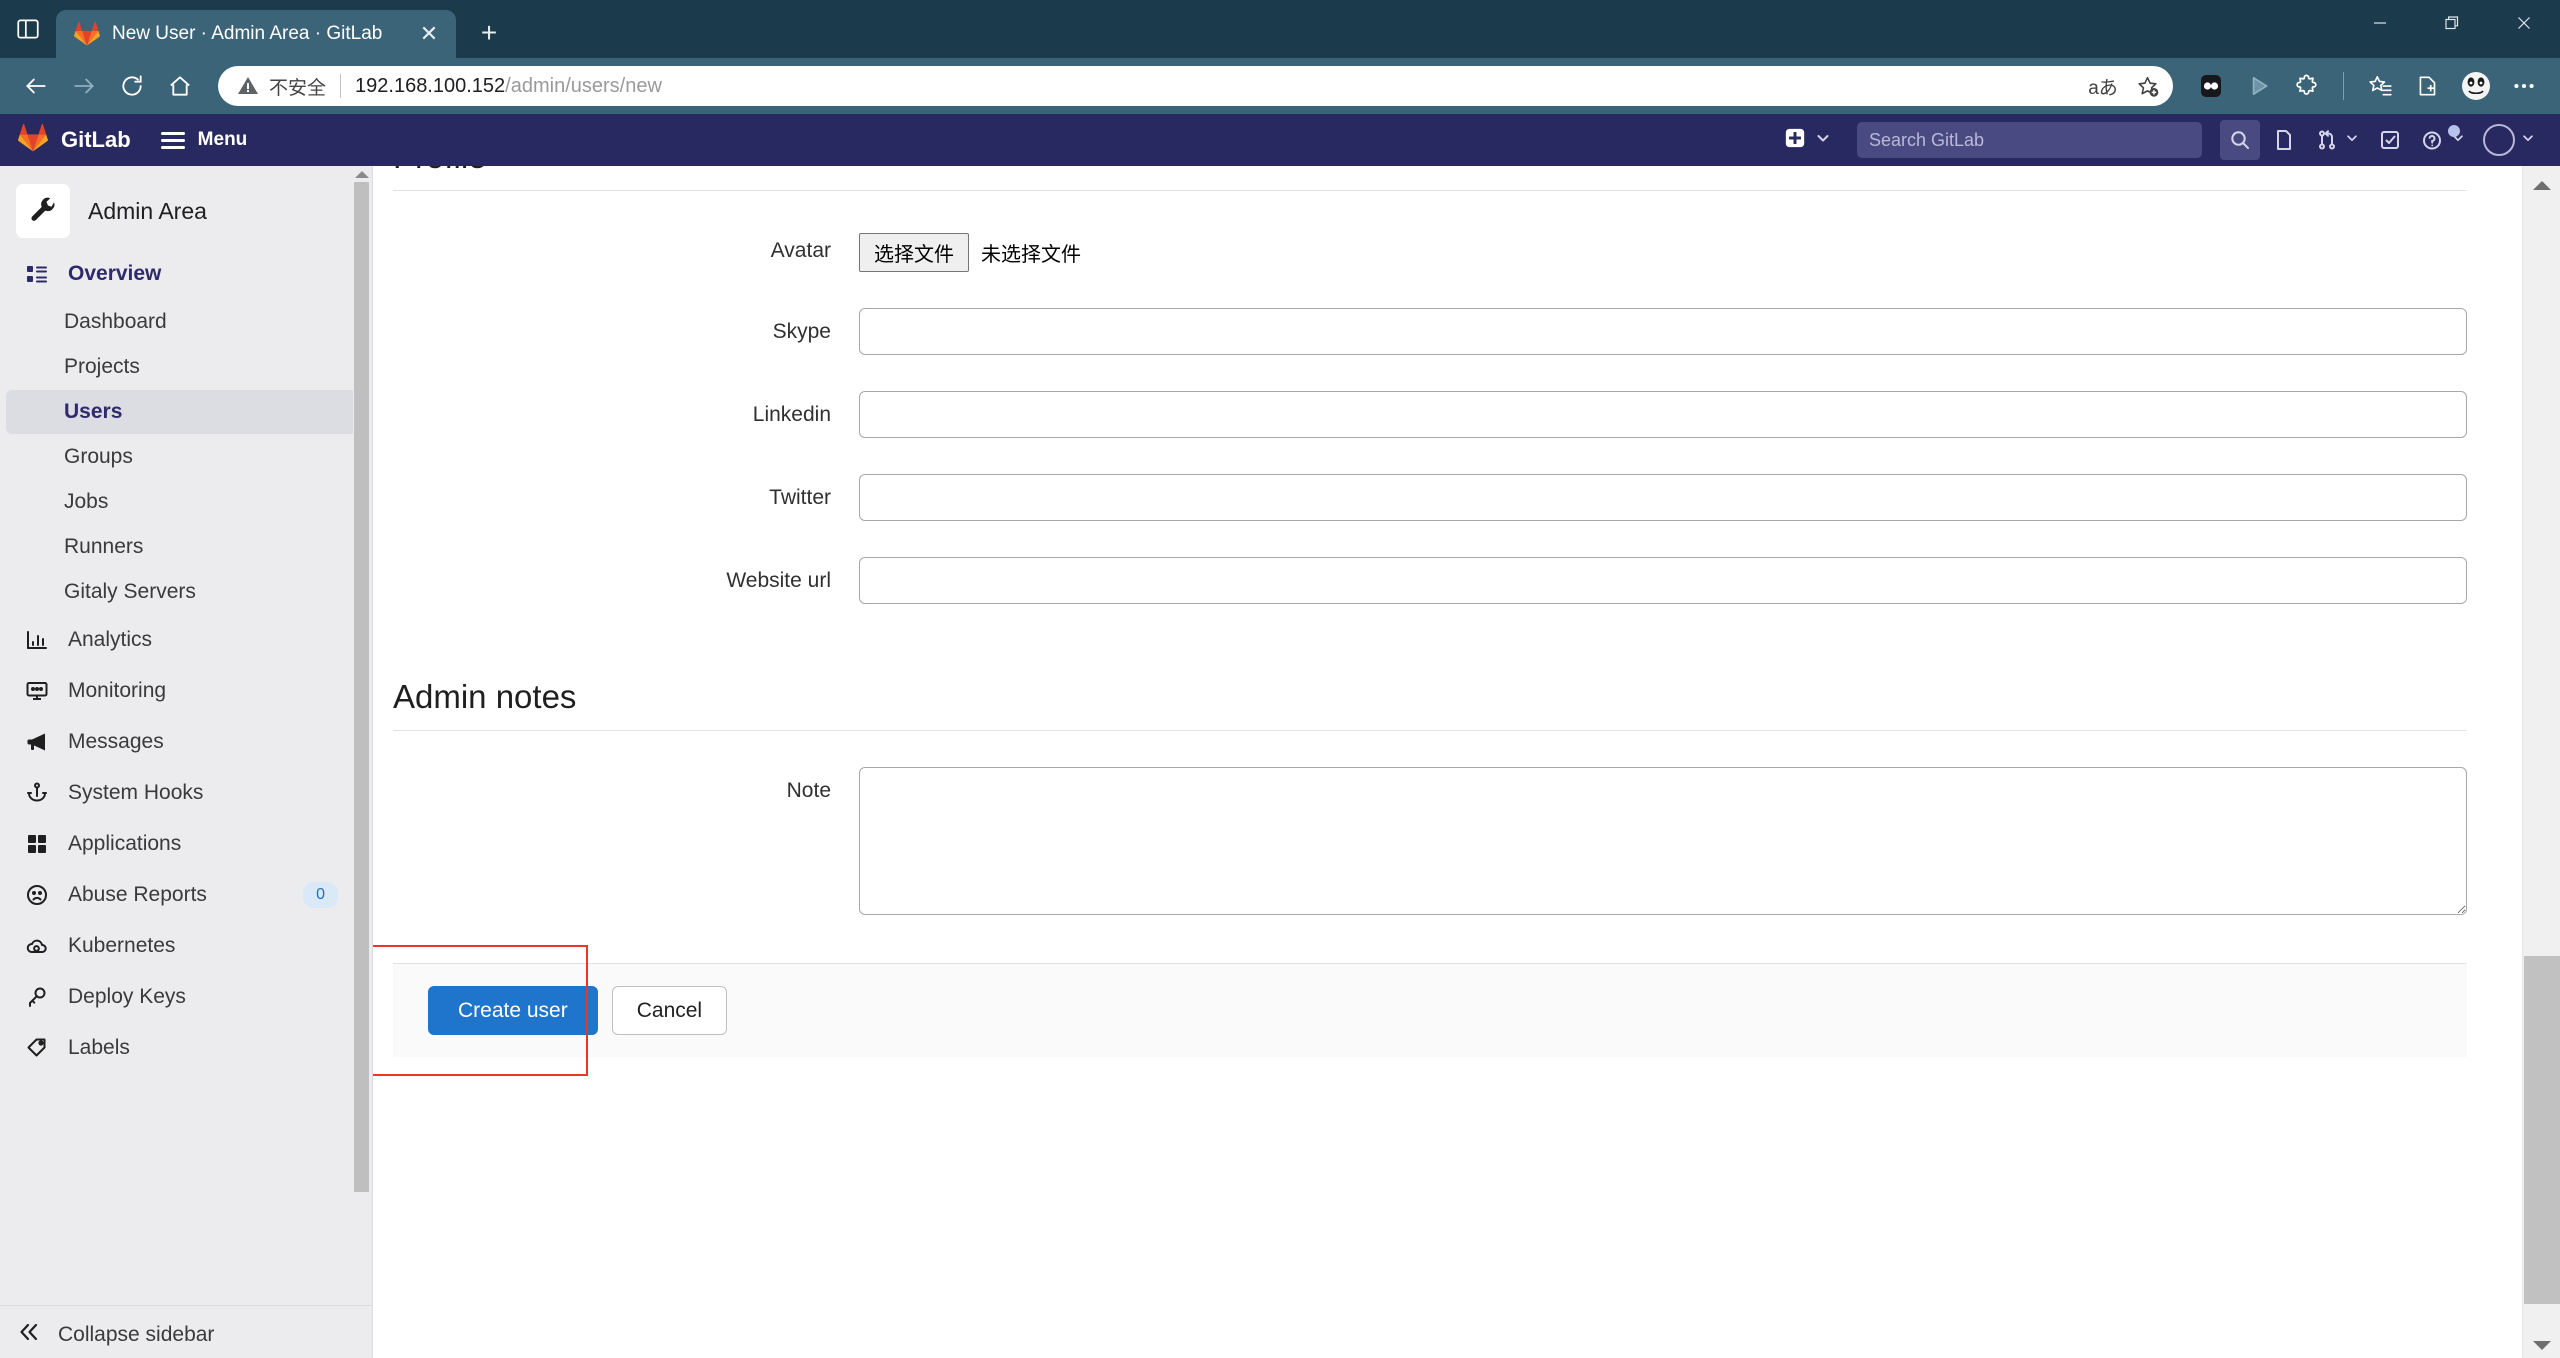 The width and height of the screenshot is (2560, 1358). I want to click on sidebar-item-labels: Labels, so click(183, 1048).